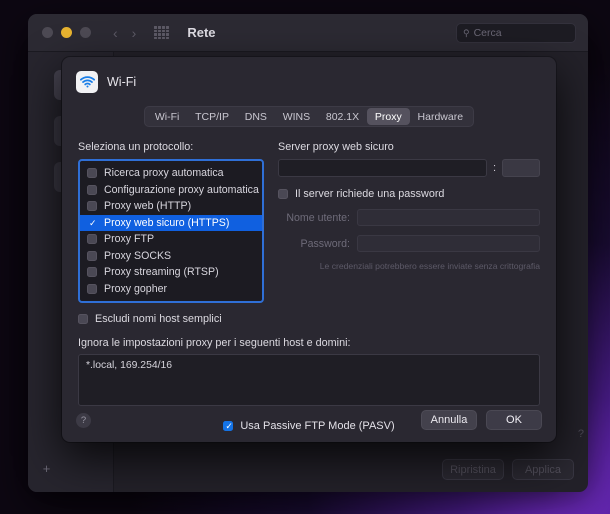 This screenshot has height=514, width=610. What do you see at coordinates (325, 243) in the screenshot?
I see `password-label: Password:` at bounding box center [325, 243].